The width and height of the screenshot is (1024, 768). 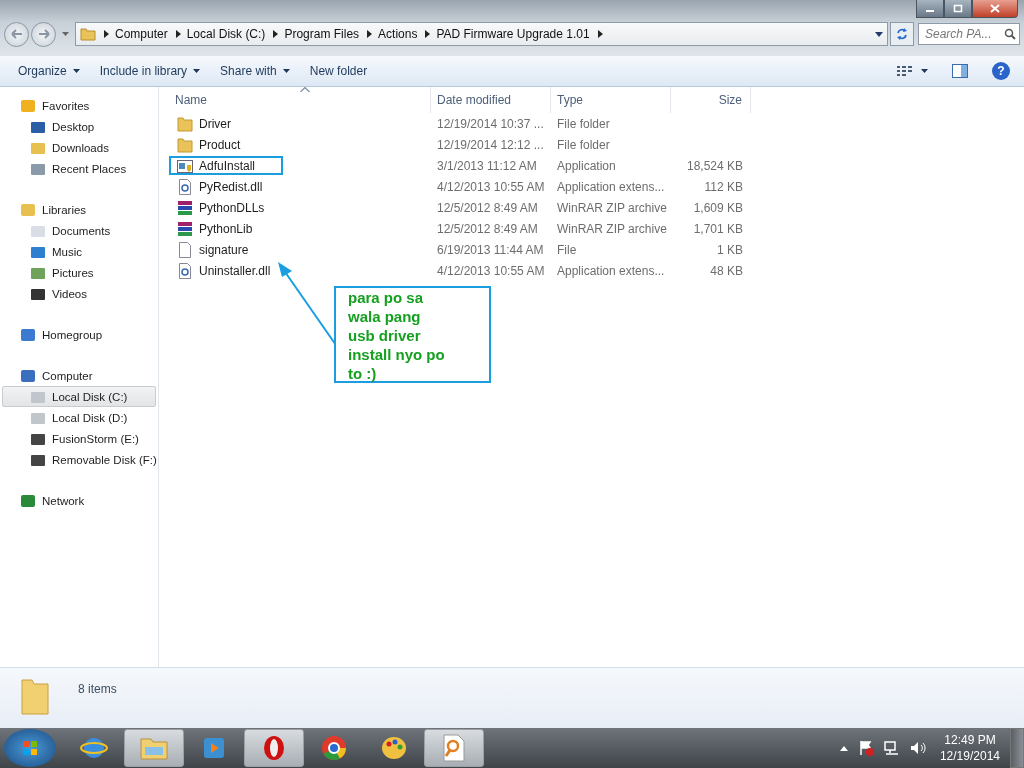 What do you see at coordinates (226, 34) in the screenshot?
I see `breadcrumb-item: Local Disk (C:)` at bounding box center [226, 34].